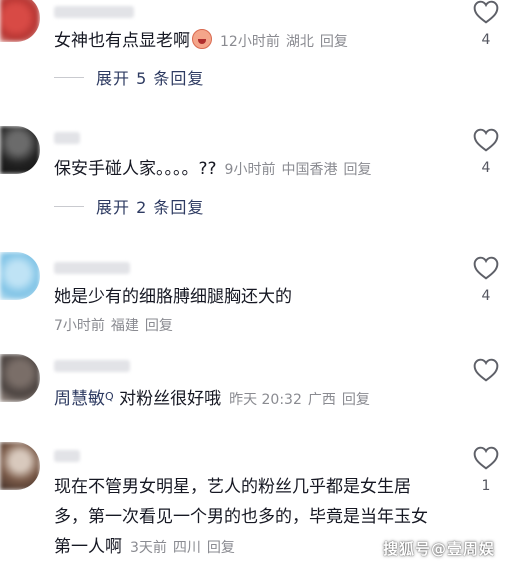 This screenshot has width=508, height=568. I want to click on comment-text: 她是少有的细胳膊细腿胸还大的, so click(173, 297).